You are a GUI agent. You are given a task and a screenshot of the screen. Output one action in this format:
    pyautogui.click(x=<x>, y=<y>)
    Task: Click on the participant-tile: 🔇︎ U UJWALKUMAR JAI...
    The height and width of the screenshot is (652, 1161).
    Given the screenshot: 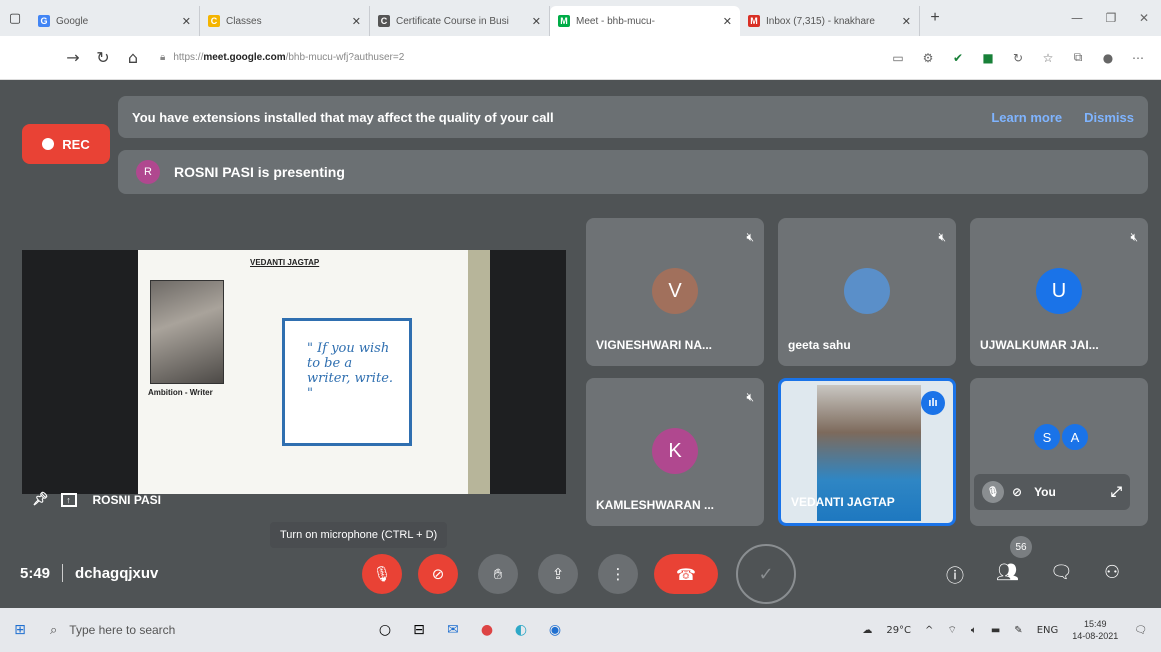 What is the action you would take?
    pyautogui.click(x=1059, y=292)
    